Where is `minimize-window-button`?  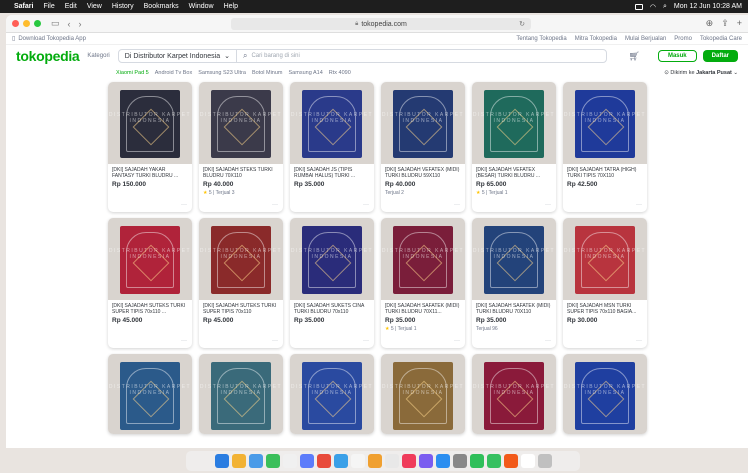 minimize-window-button is located at coordinates (26, 23).